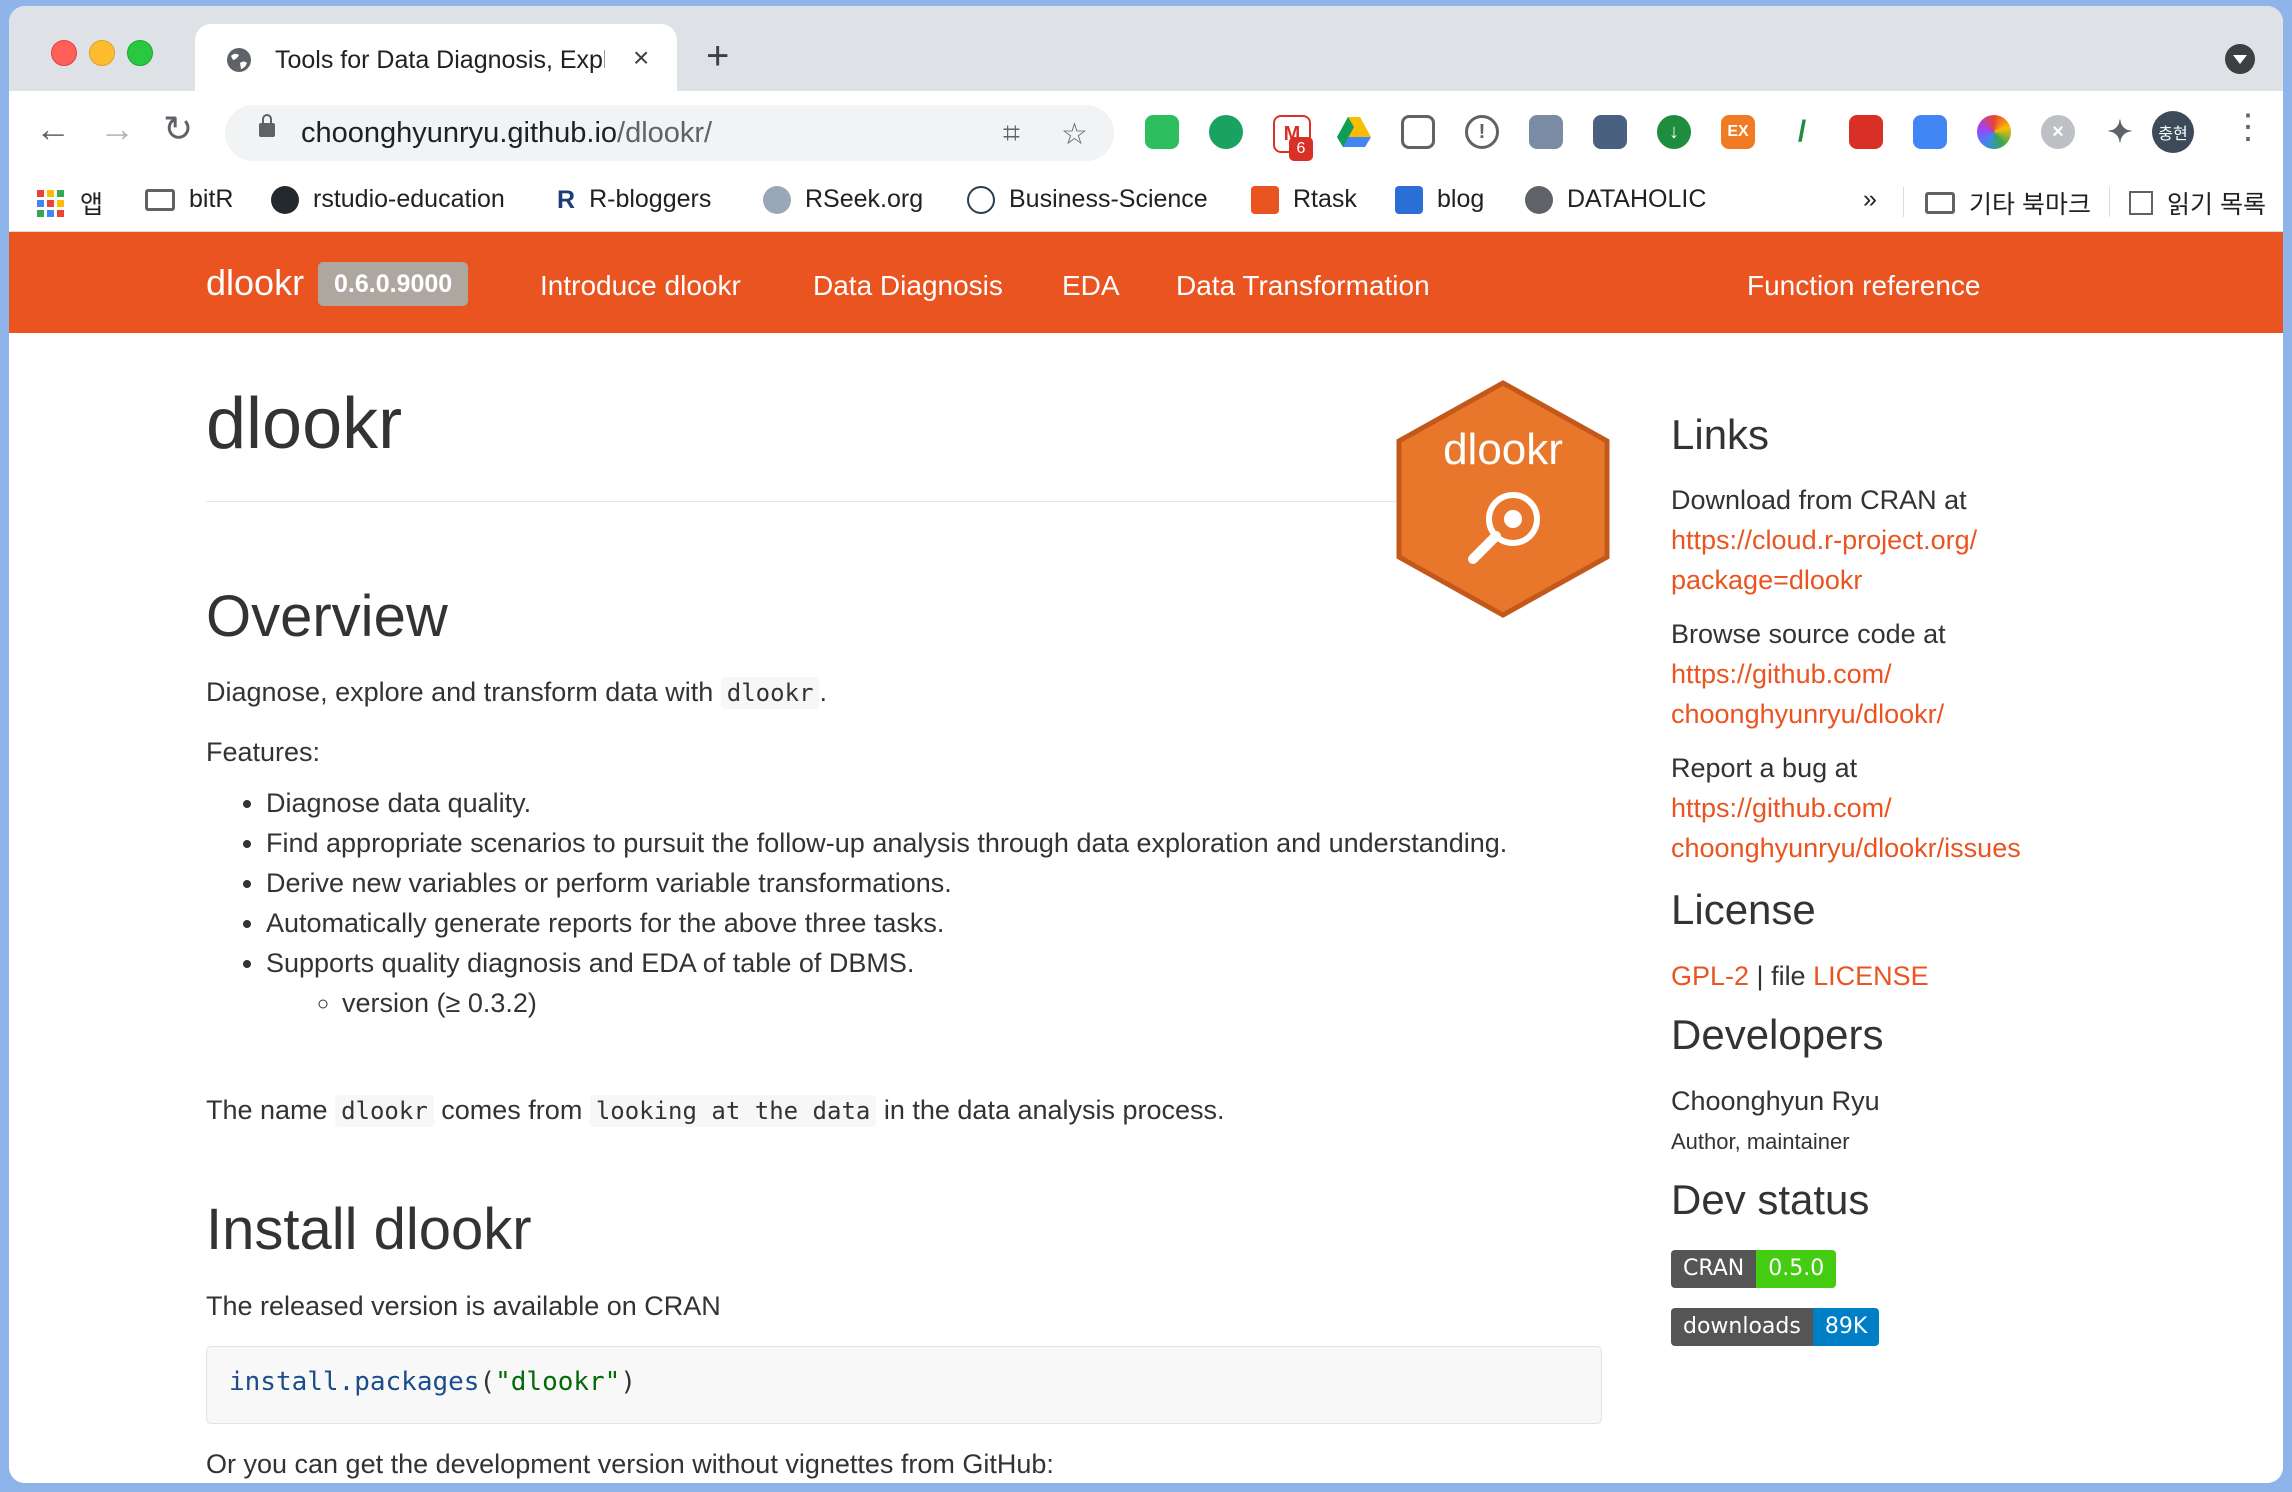 The image size is (2292, 1492). I want to click on tab-strip: Tools for Data Diagnosis, Explo × +, so click(1146, 48).